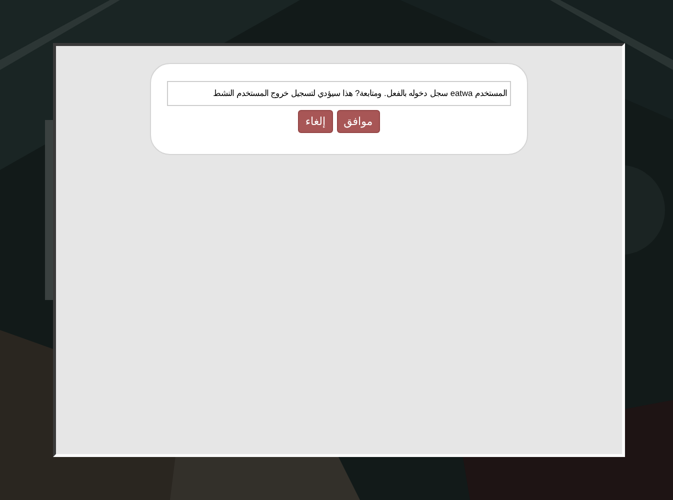 The height and width of the screenshot is (500, 673). I want to click on cancel-button: إلغاء, so click(315, 121).